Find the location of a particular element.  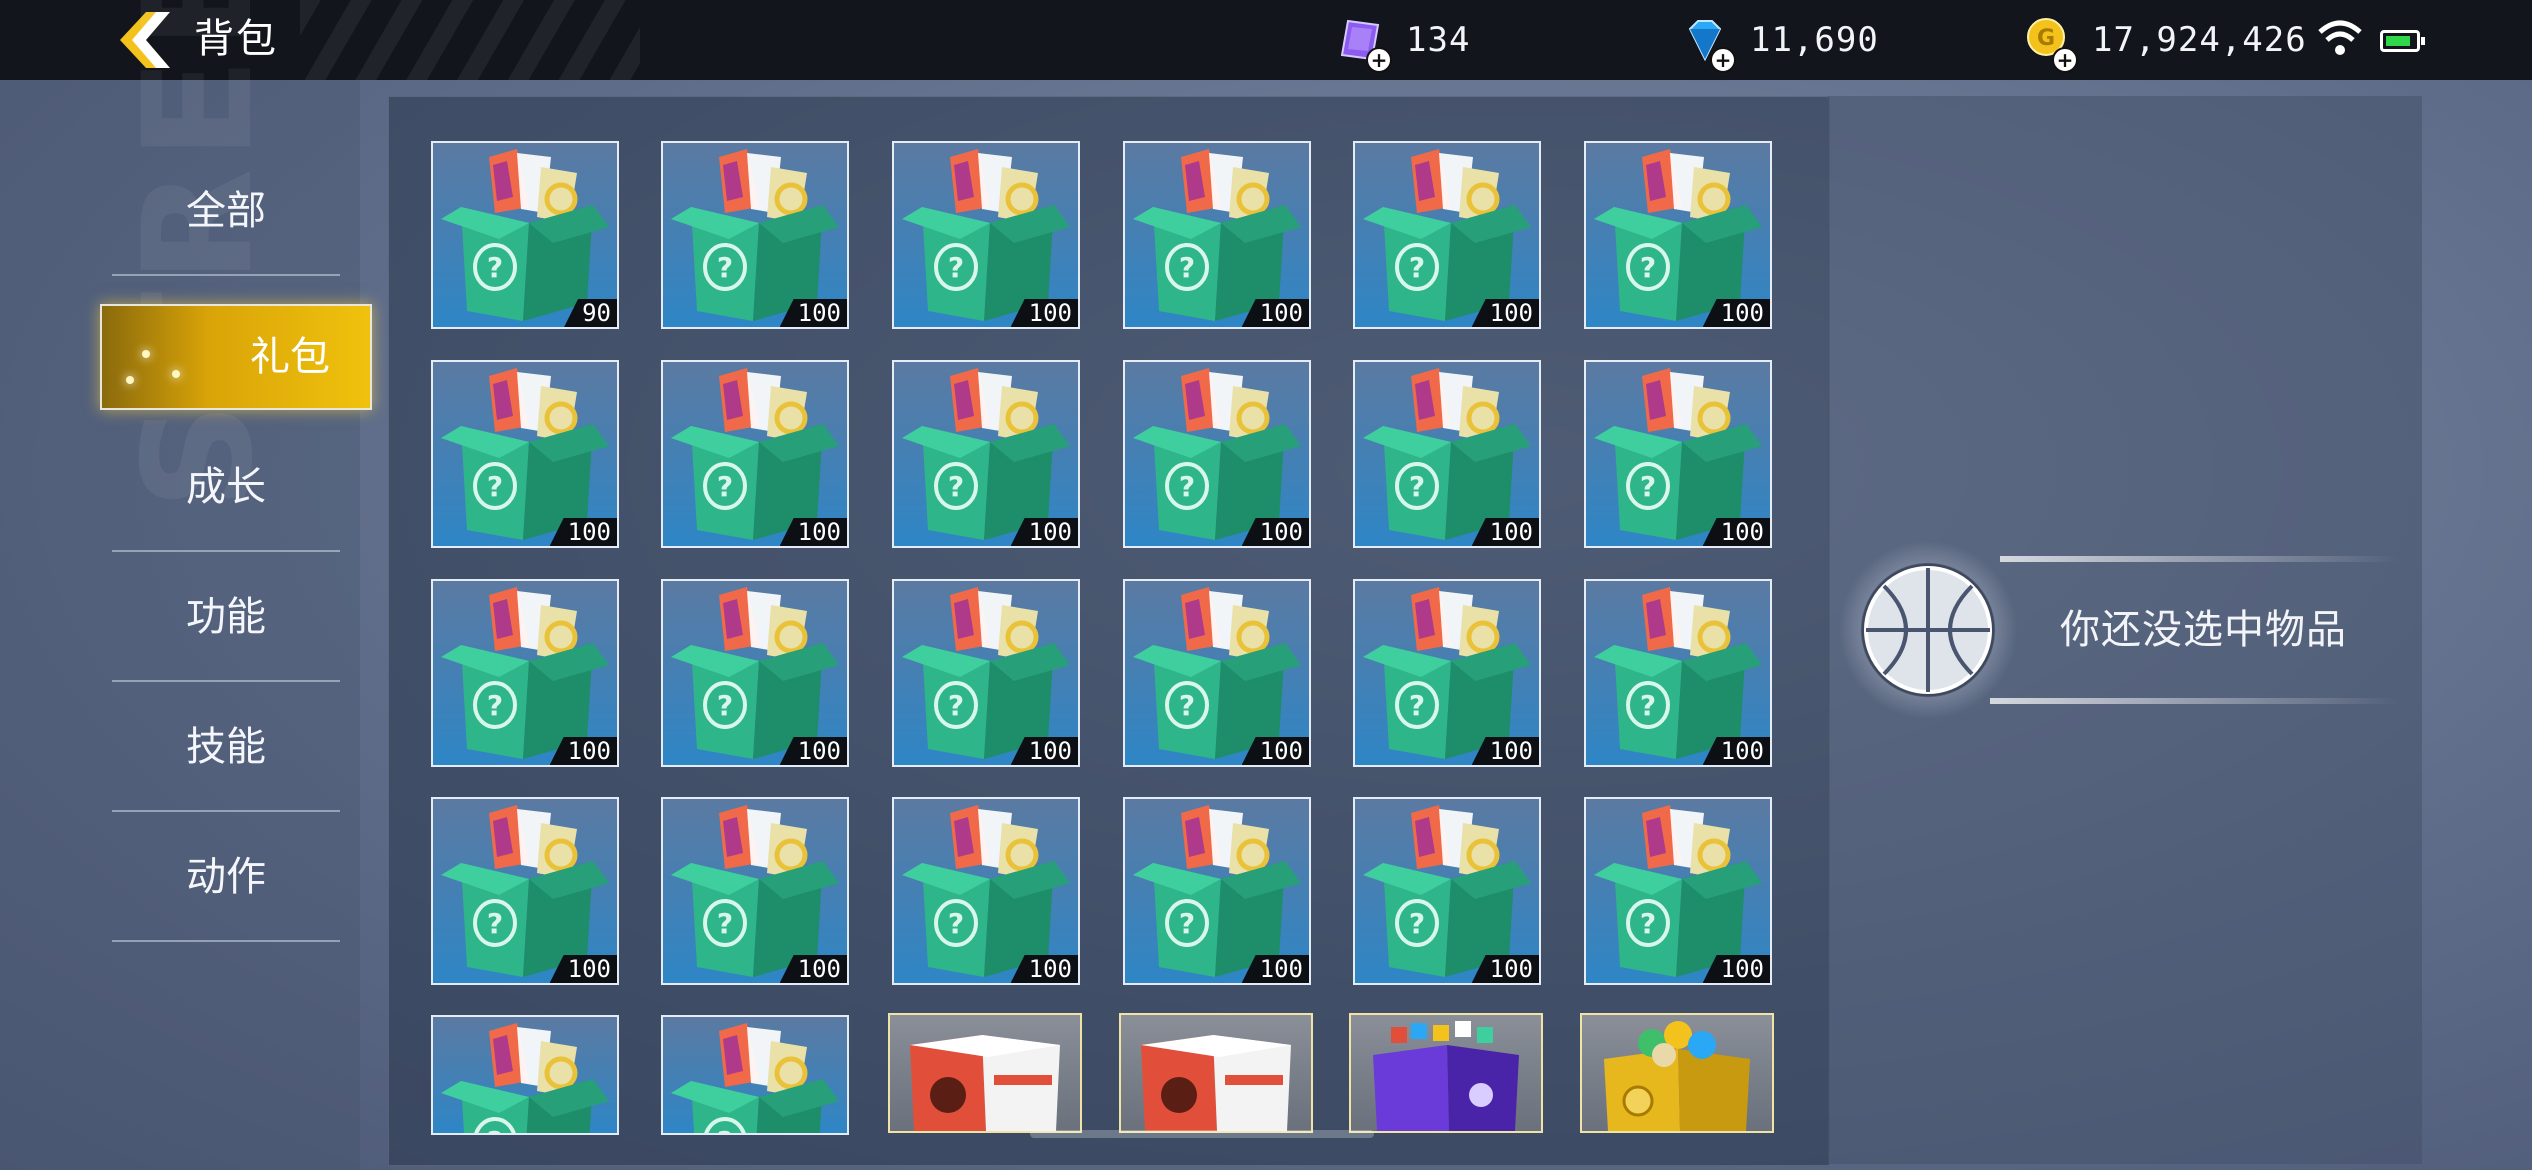

gold-coin-icon: G + is located at coordinates (2050, 44).